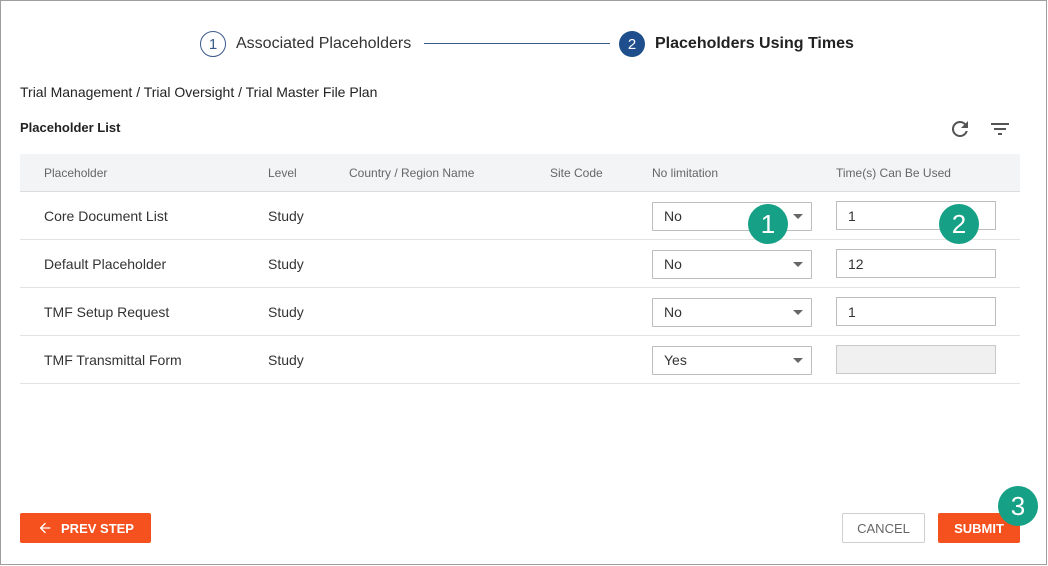  What do you see at coordinates (1000, 129) in the screenshot?
I see `filter-icon` at bounding box center [1000, 129].